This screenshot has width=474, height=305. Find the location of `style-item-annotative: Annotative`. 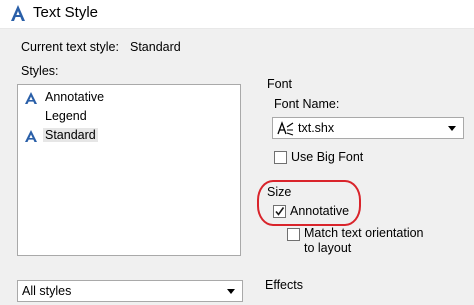

style-item-annotative: Annotative is located at coordinates (129, 98).